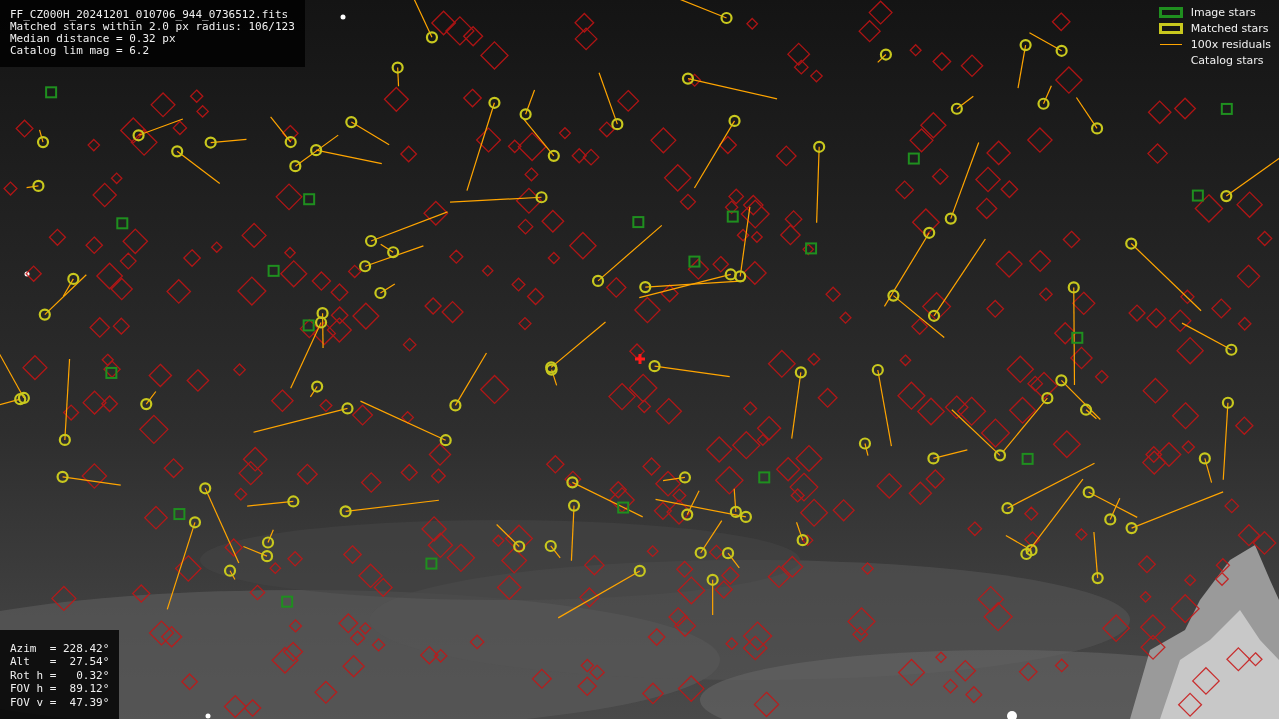 The width and height of the screenshot is (1279, 719). What do you see at coordinates (1227, 60) in the screenshot?
I see `legend-label: Catalog stars` at bounding box center [1227, 60].